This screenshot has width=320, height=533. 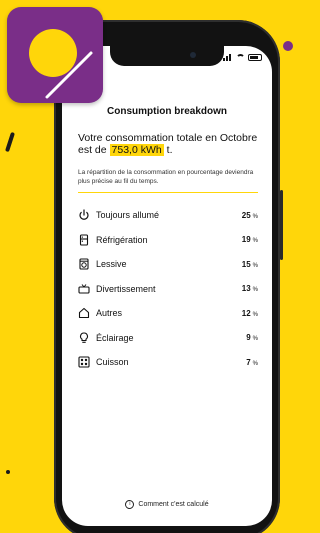 I want to click on category-row-toujours-allume: Toujours allumé 25%, so click(x=168, y=215).